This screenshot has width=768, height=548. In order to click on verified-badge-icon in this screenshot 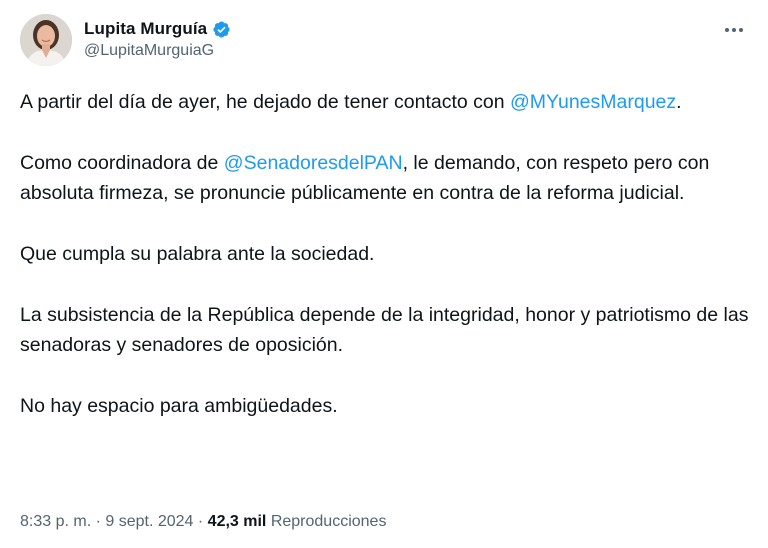, I will do `click(221, 29)`.